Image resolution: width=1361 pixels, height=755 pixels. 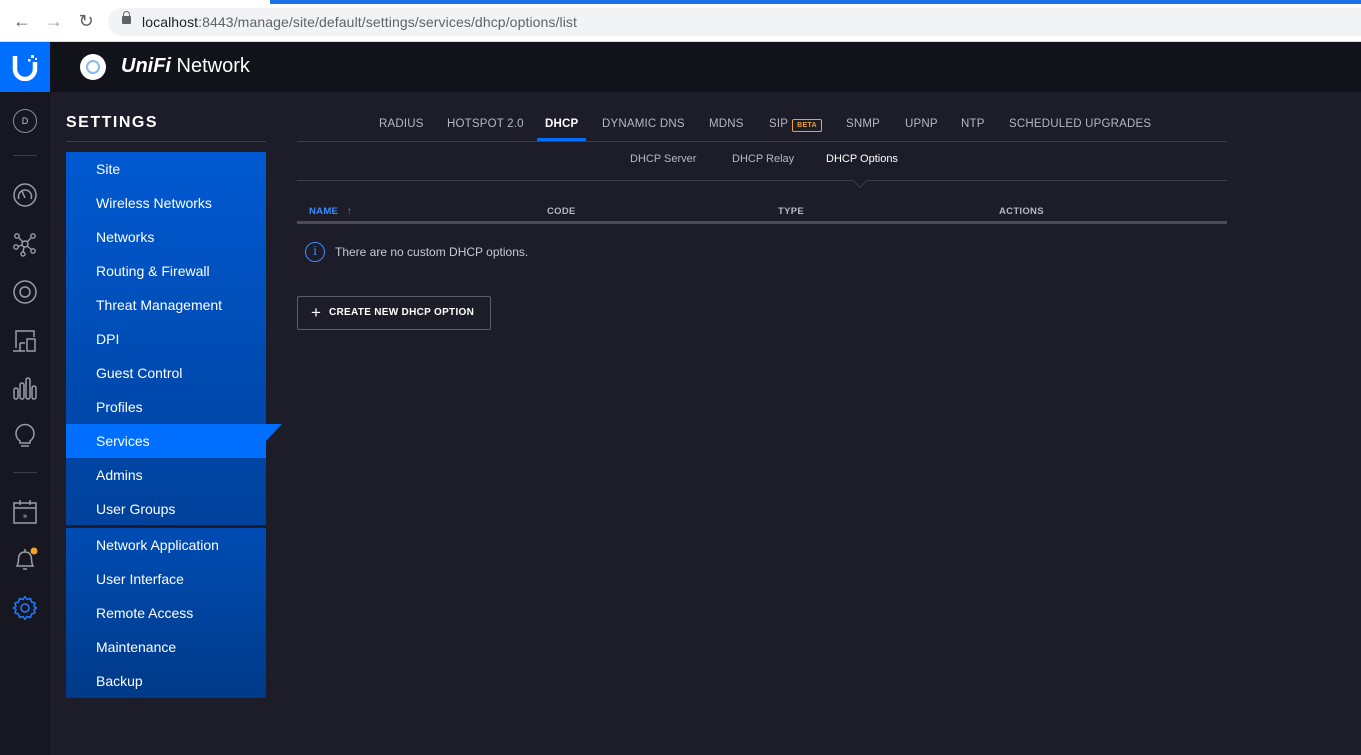 I want to click on settings-gear-icon, so click(x=25, y=608).